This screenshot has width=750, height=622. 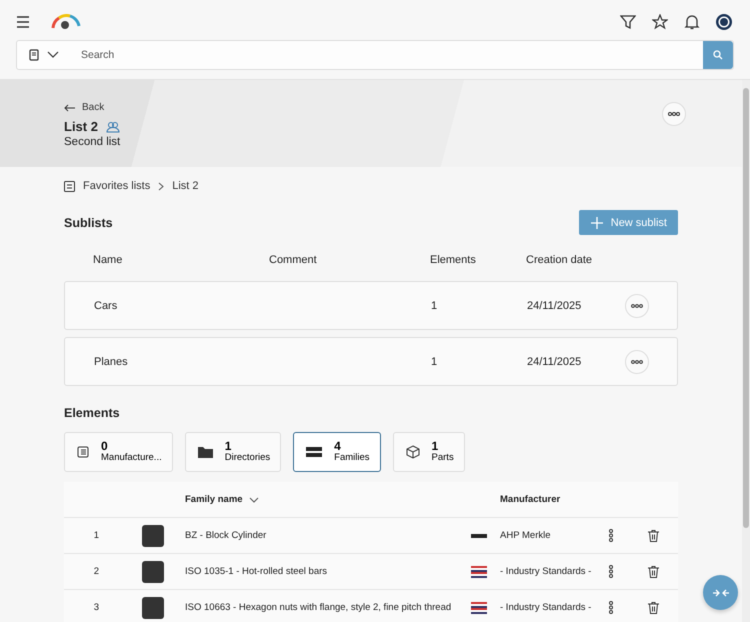 What do you see at coordinates (106, 306) in the screenshot?
I see `sublist-name: Cars` at bounding box center [106, 306].